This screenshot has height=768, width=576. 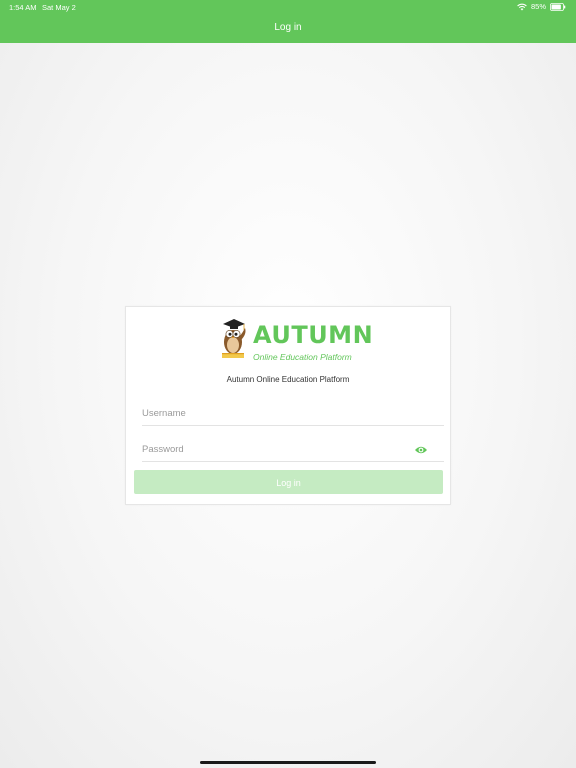 What do you see at coordinates (421, 448) in the screenshot?
I see `show-password-icon` at bounding box center [421, 448].